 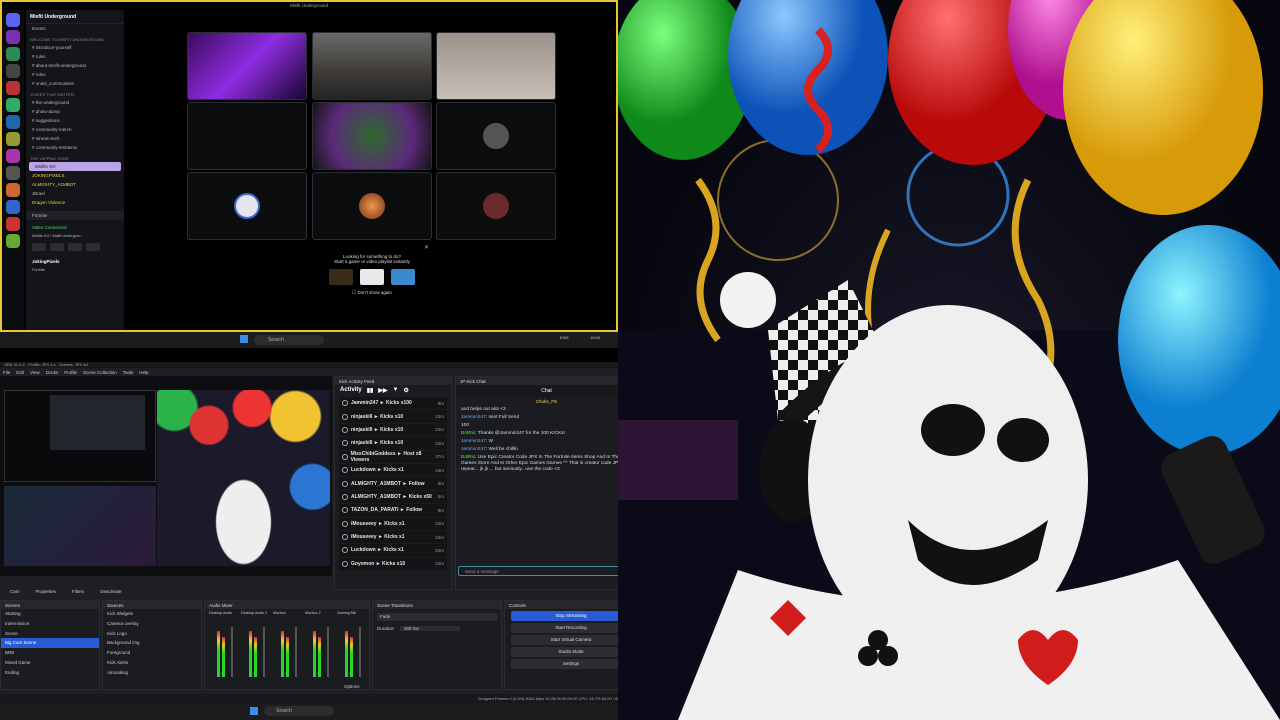 What do you see at coordinates (393, 470) in the screenshot?
I see `feed-row: Luckdown ► Kicks x1 44m` at bounding box center [393, 470].